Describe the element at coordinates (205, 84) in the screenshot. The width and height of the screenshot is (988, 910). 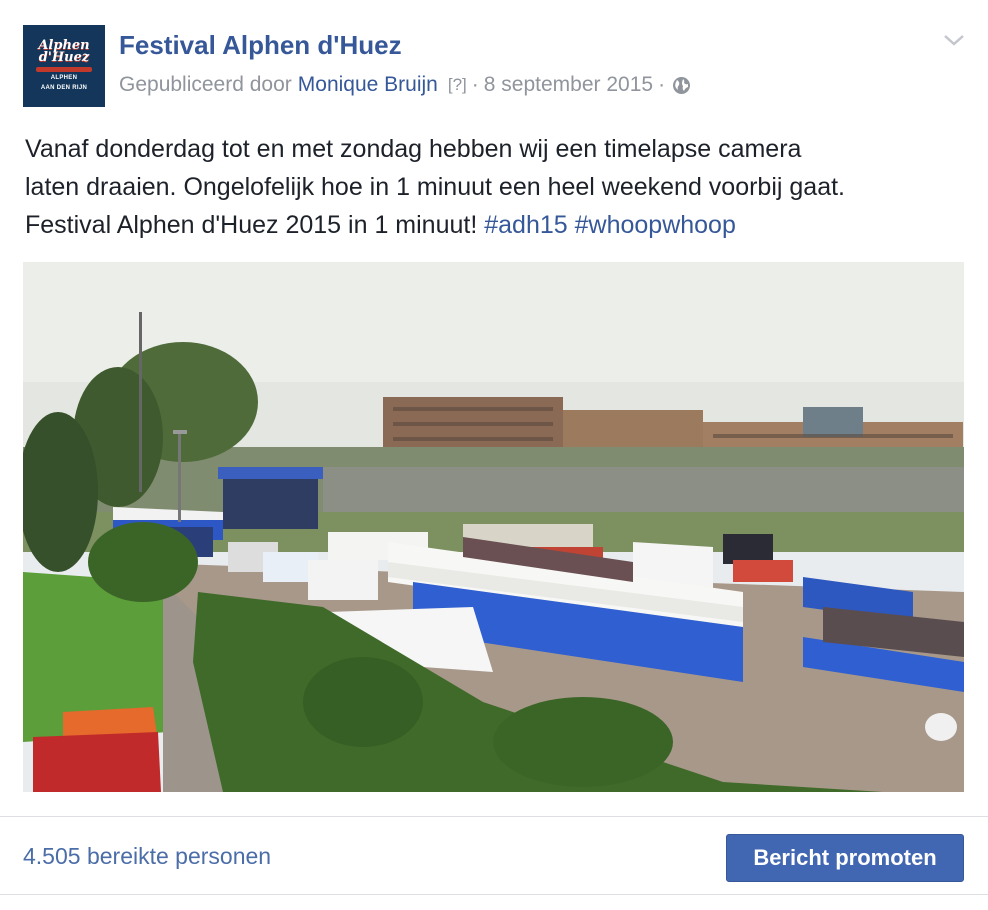
I see `published-by-label: Gepubliceerd door` at that location.